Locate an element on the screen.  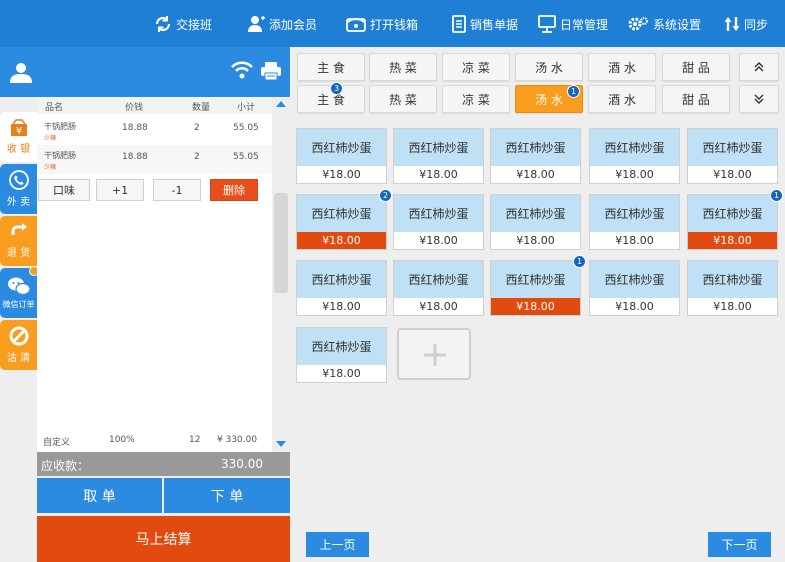
scrollbar-thumb is located at coordinates (281, 243).